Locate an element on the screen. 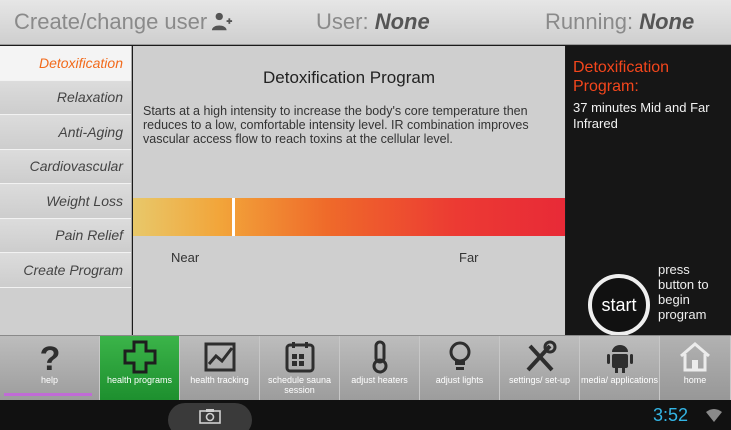 This screenshot has width=731, height=430. schedule-sauna-button: schedule sauna session is located at coordinates (300, 368).